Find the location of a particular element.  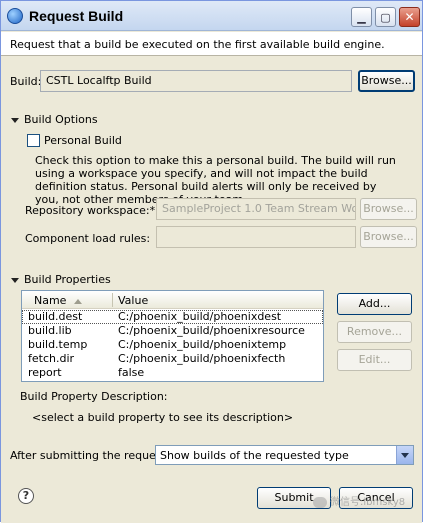

component-load-rules-label: Component load rules: is located at coordinates (88, 238).